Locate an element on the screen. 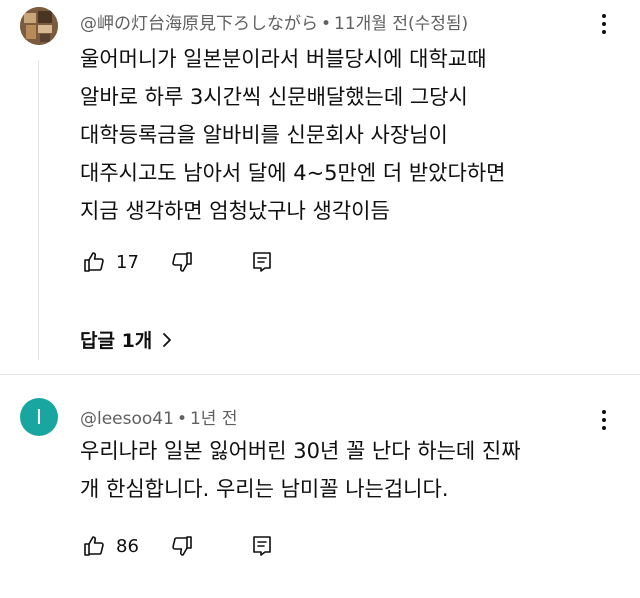 The width and height of the screenshot is (640, 598). comment-author: @岬の灯台海原見下ろしながら is located at coordinates (199, 24).